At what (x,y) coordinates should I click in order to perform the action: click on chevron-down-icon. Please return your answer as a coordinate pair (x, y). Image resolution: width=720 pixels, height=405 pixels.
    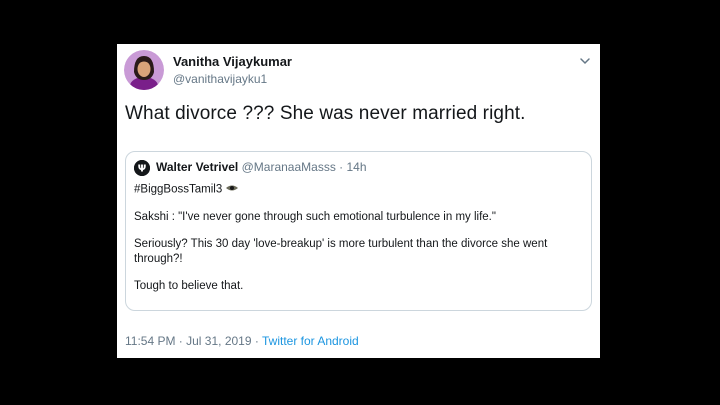
    Looking at the image, I should click on (585, 61).